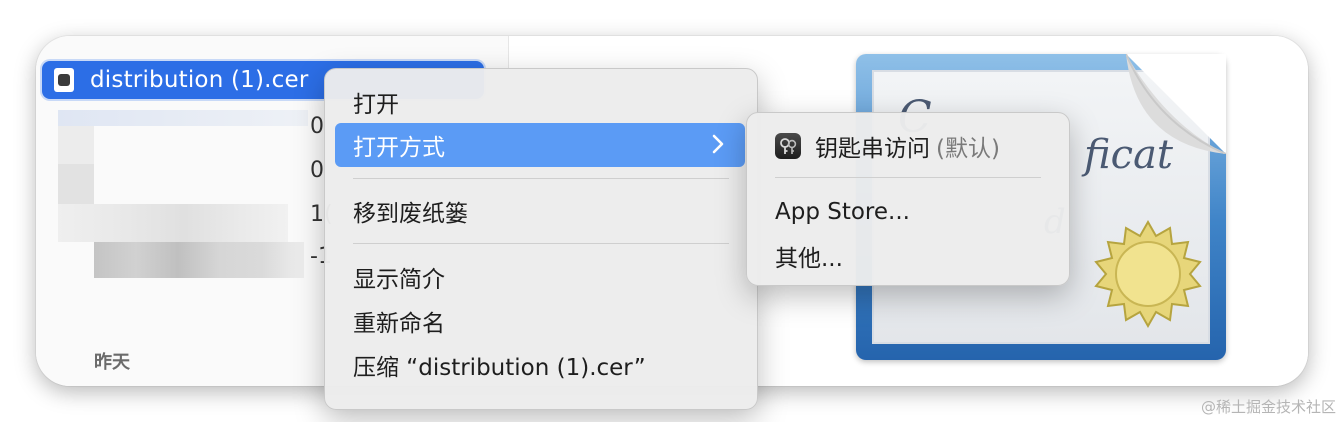 The image size is (1344, 422). Describe the element at coordinates (112, 362) in the screenshot. I see `date-group-header: 昨天` at that location.